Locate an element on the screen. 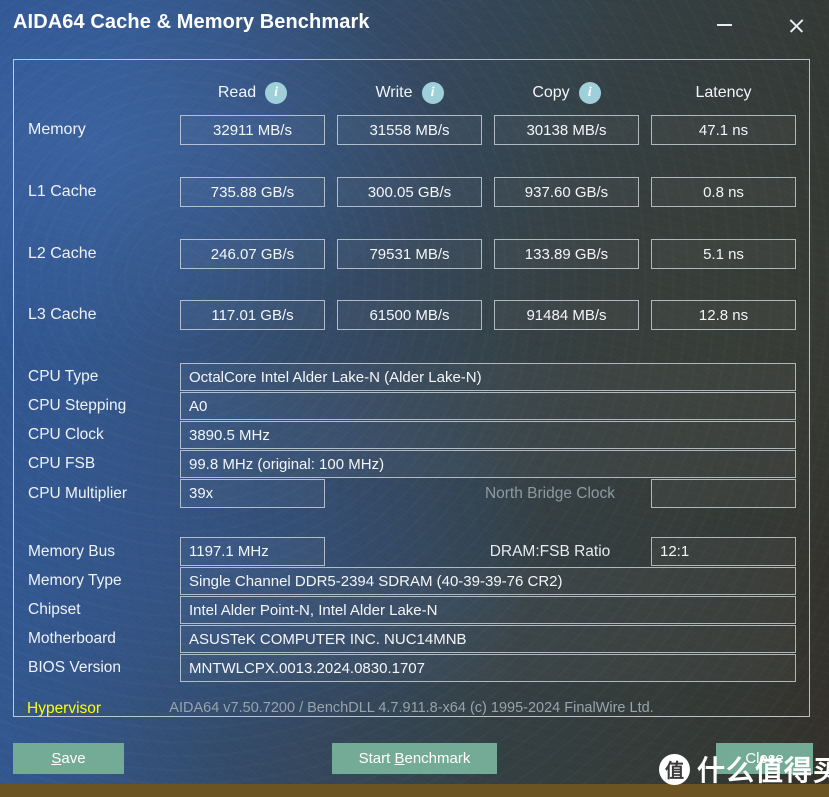 The height and width of the screenshot is (797, 829). label-memory-bus: Memory Bus is located at coordinates (71, 551).